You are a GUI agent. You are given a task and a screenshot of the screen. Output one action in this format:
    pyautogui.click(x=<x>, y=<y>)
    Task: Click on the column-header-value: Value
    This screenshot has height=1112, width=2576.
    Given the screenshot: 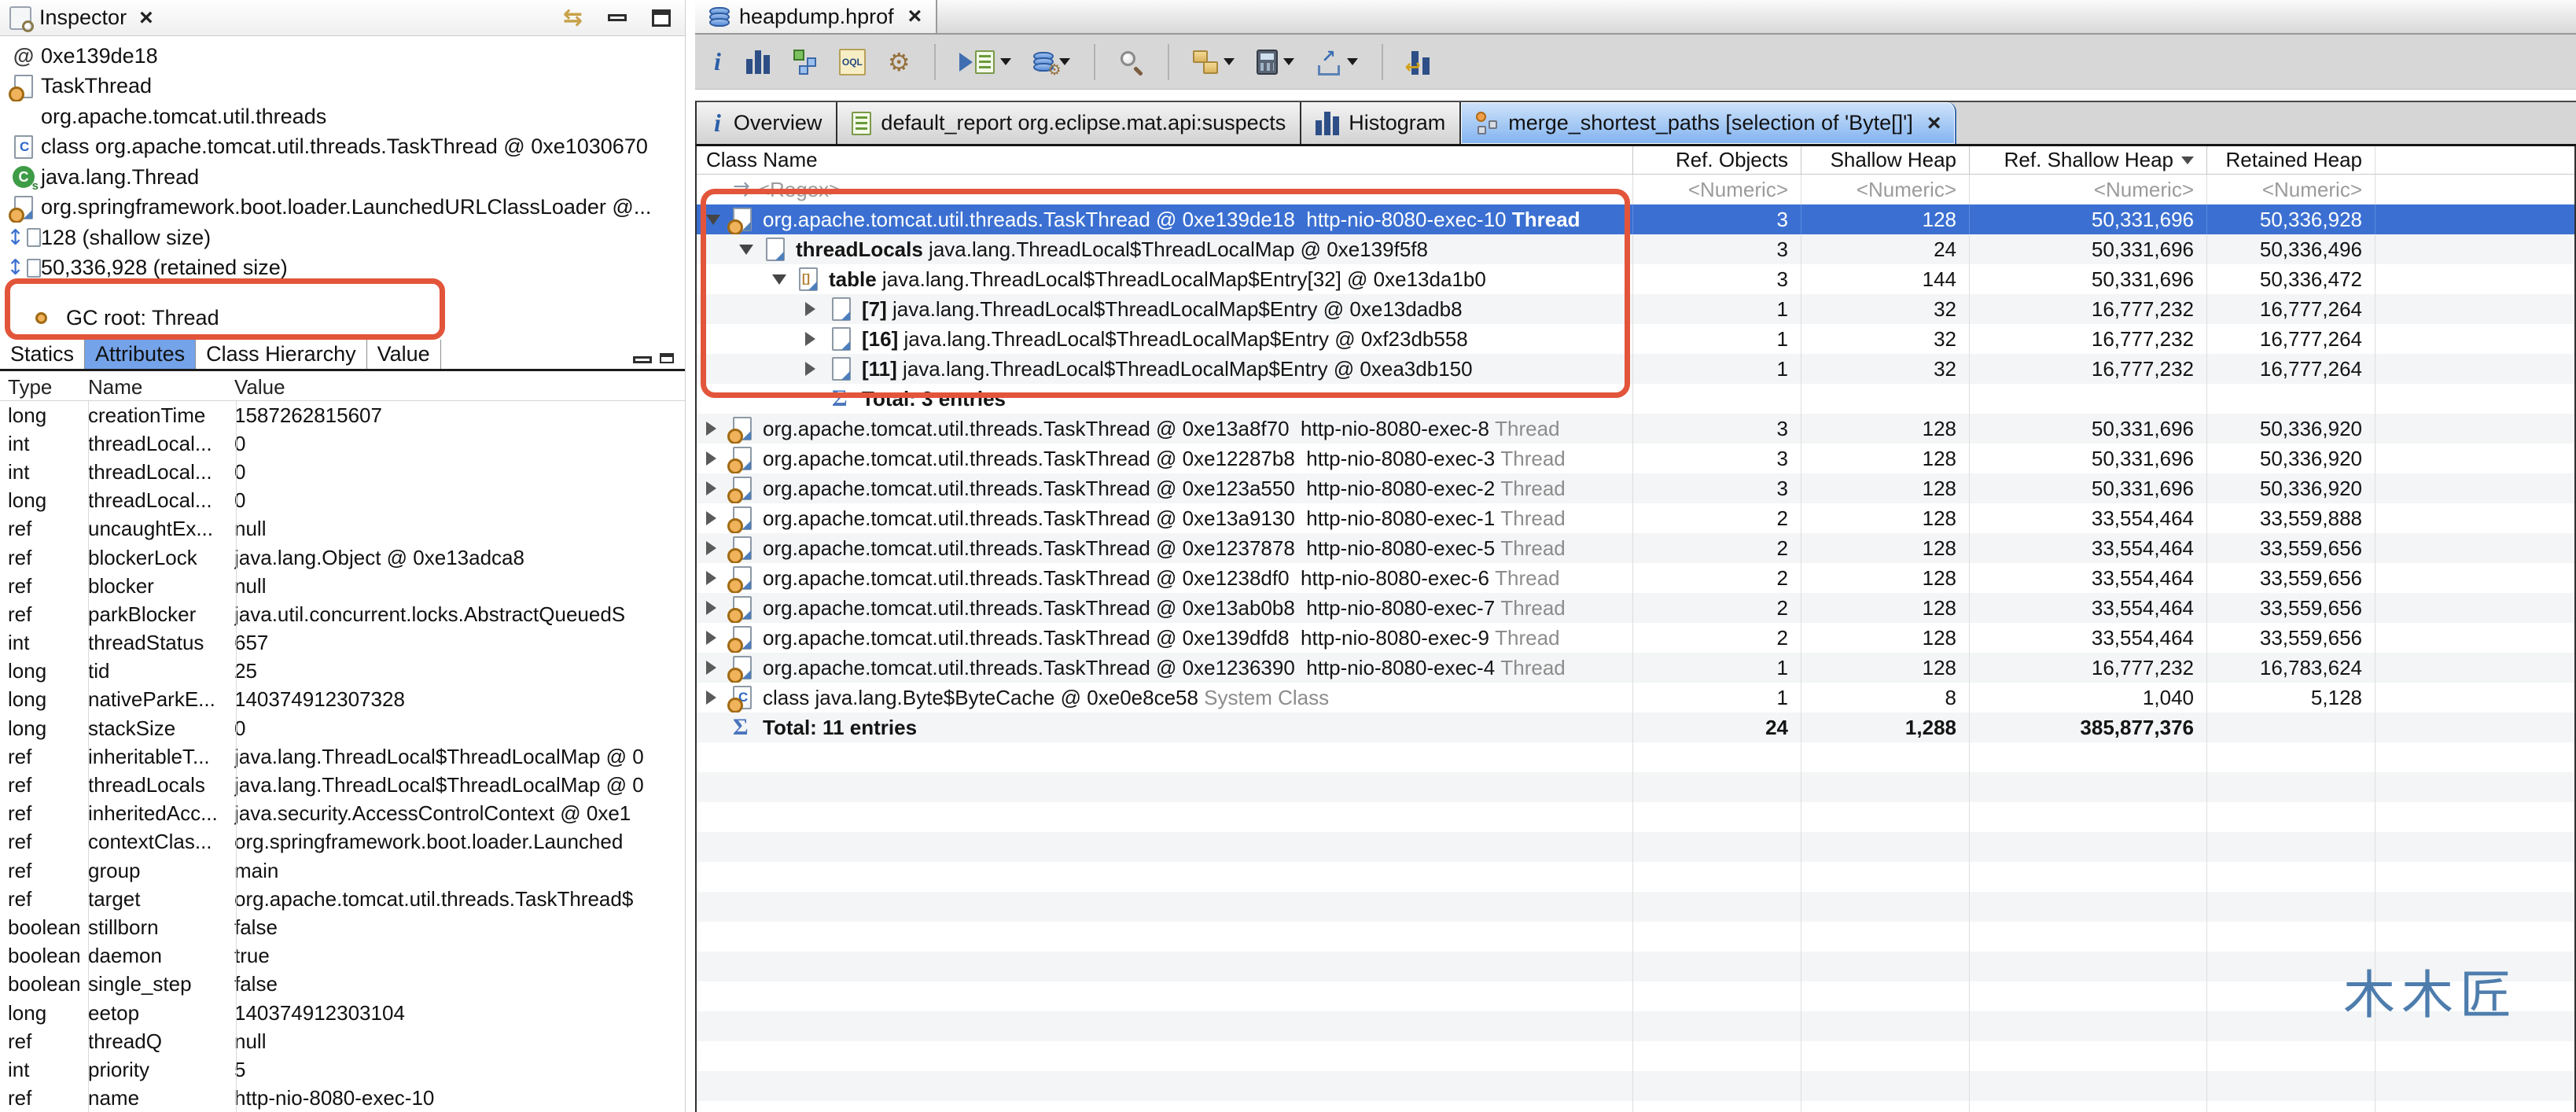 What is the action you would take?
    pyautogui.click(x=459, y=387)
    